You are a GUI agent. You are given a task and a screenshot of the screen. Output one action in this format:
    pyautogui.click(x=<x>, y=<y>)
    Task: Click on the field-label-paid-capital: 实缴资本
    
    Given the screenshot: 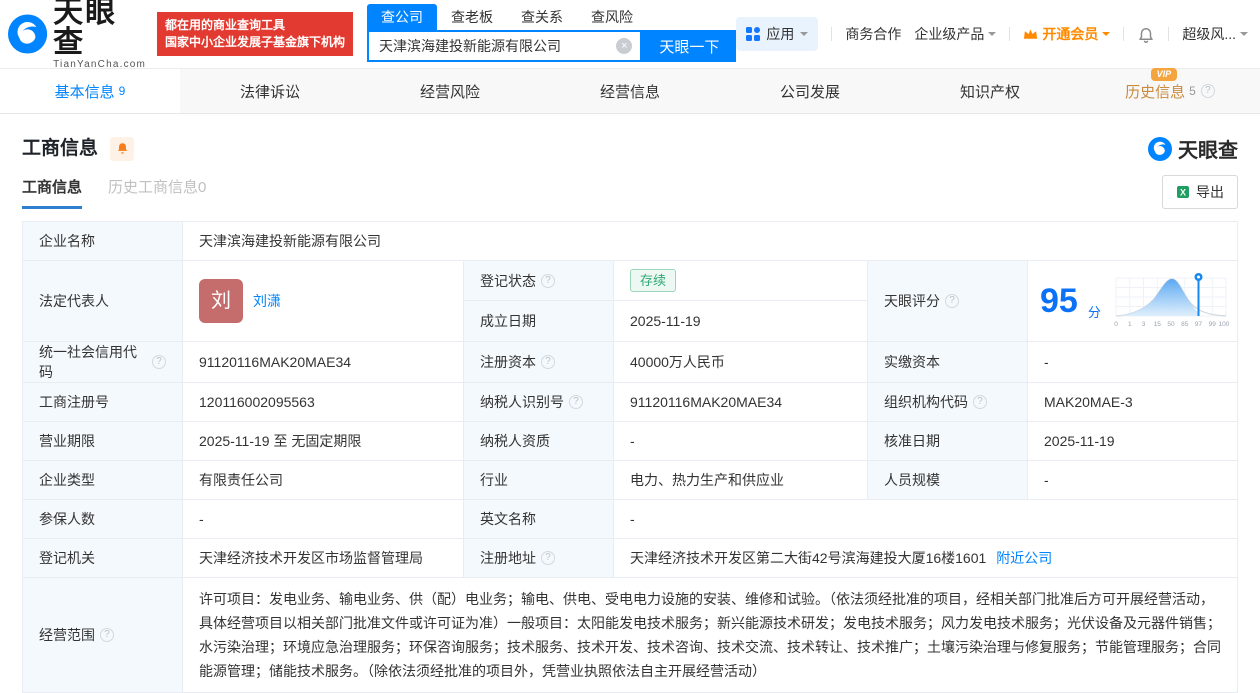 What is the action you would take?
    pyautogui.click(x=948, y=362)
    